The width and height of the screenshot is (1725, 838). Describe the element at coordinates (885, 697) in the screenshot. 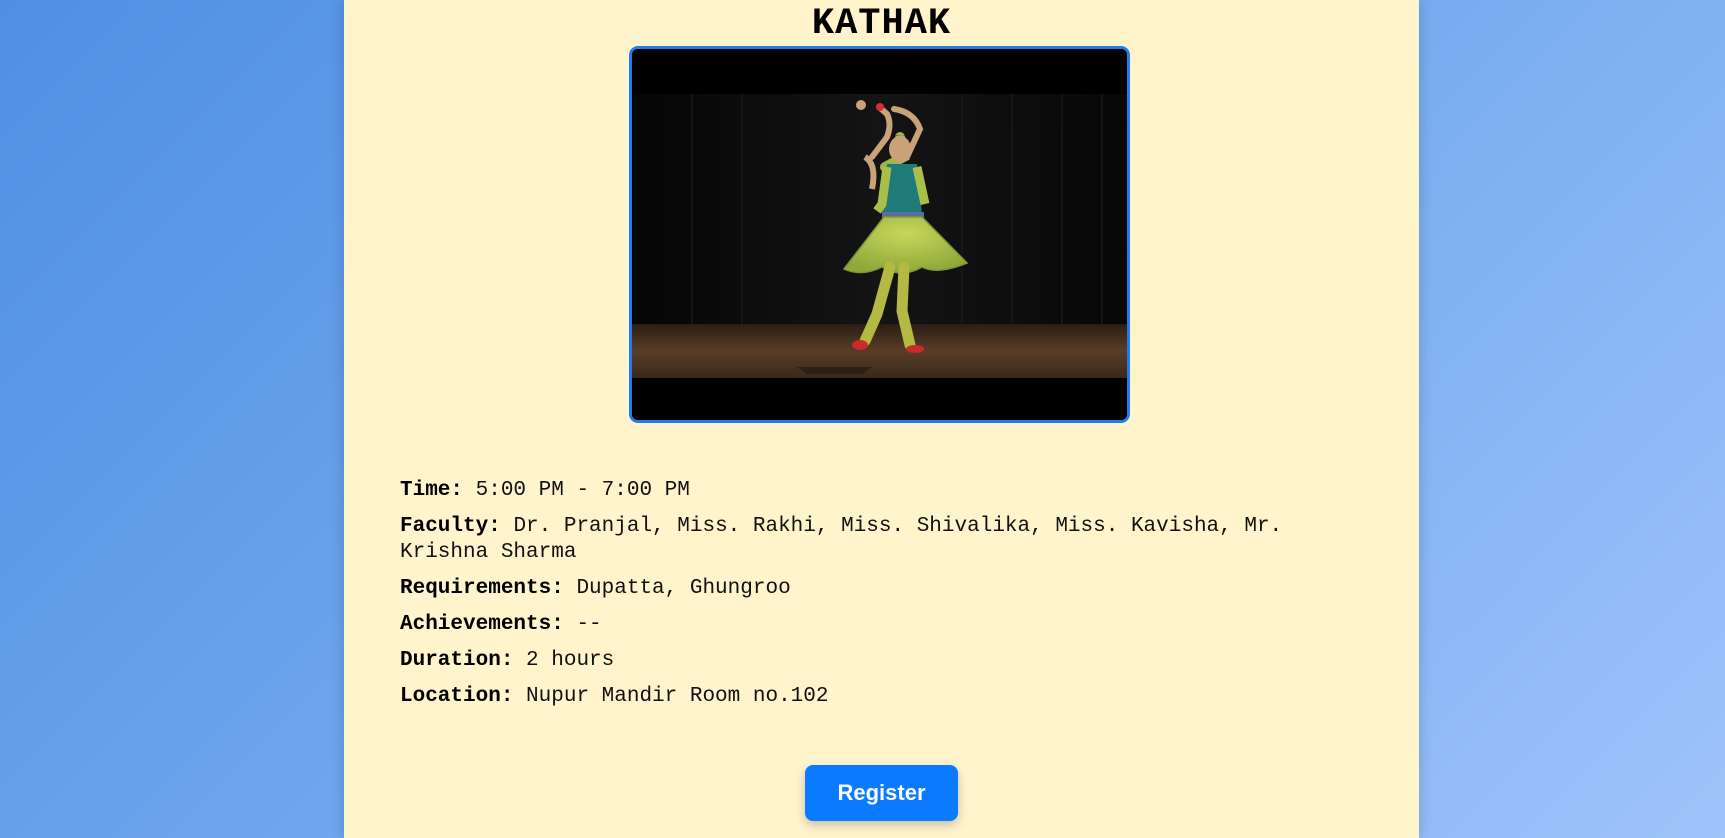

I see `detail-location: Location: Nupur Mandir Room no.102` at that location.